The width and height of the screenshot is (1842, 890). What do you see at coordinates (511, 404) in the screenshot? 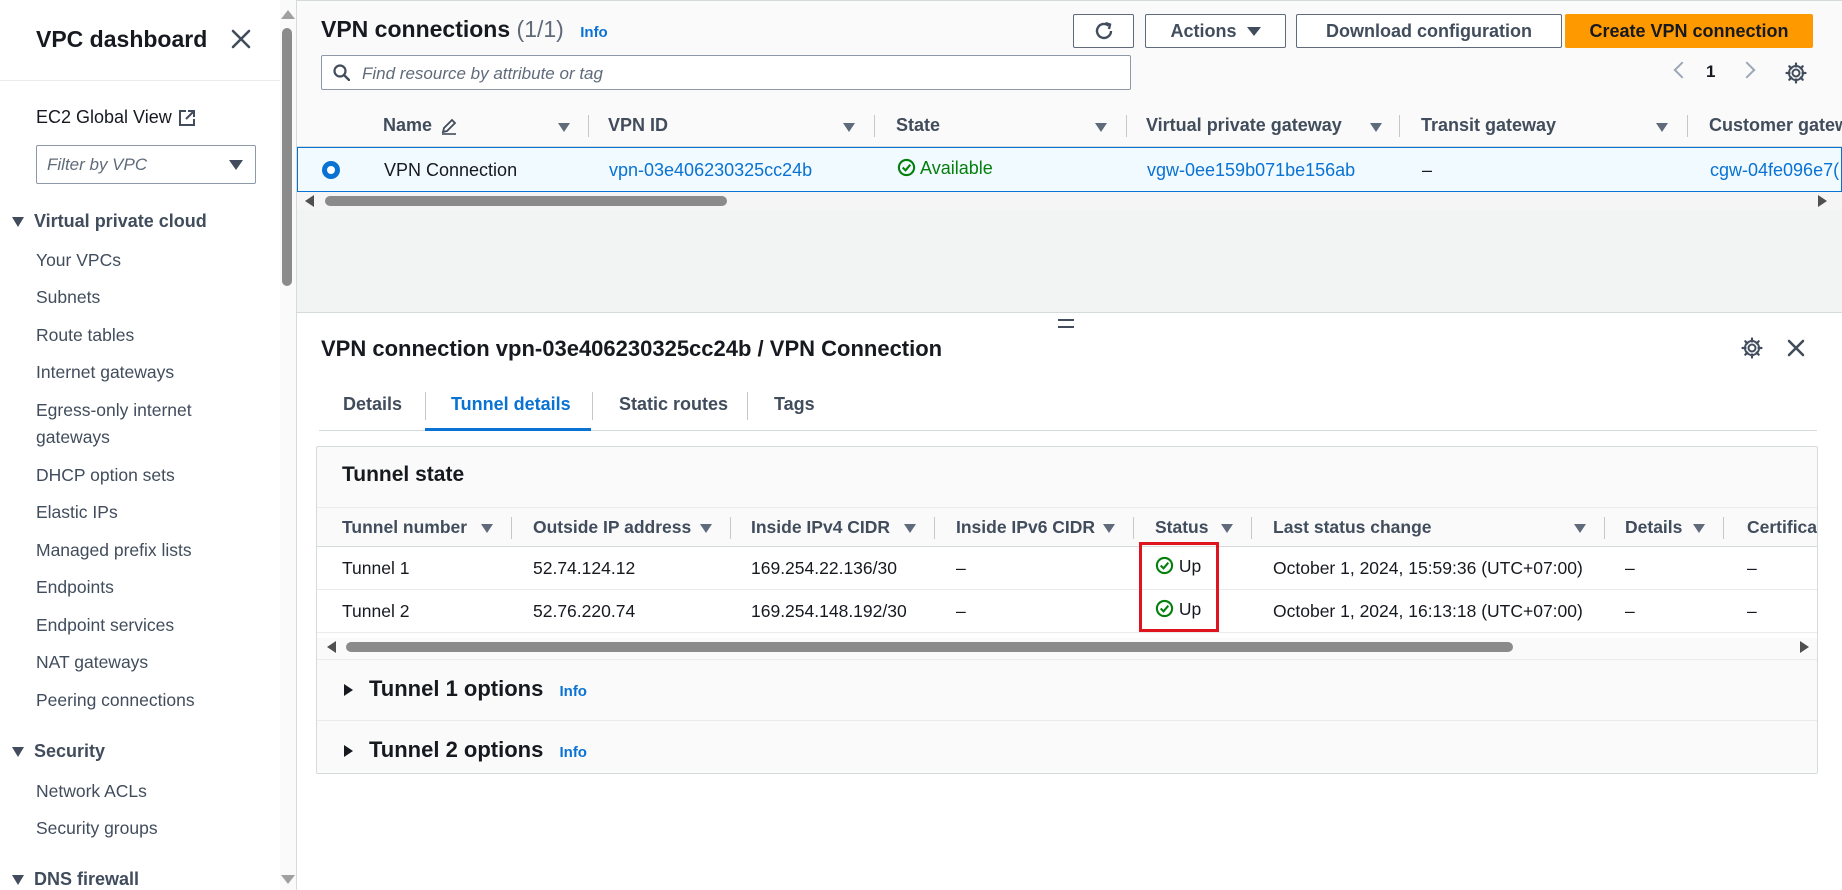
I see `tab-tunnel-details: Tunnel details` at bounding box center [511, 404].